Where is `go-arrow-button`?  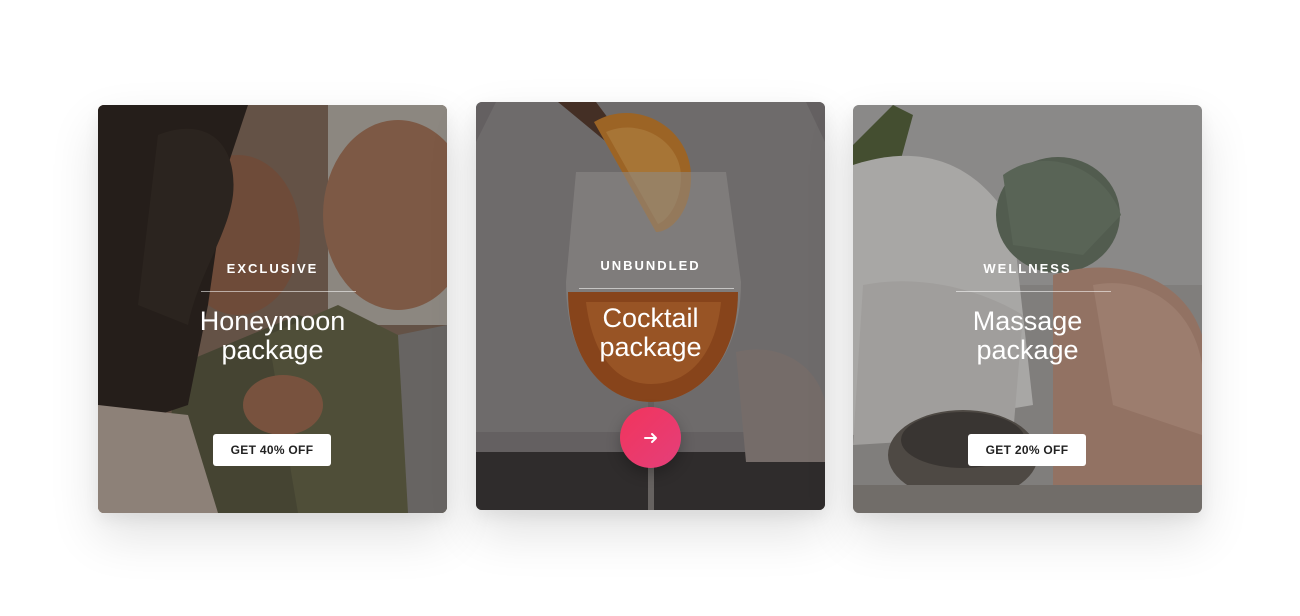
go-arrow-button is located at coordinates (650, 437).